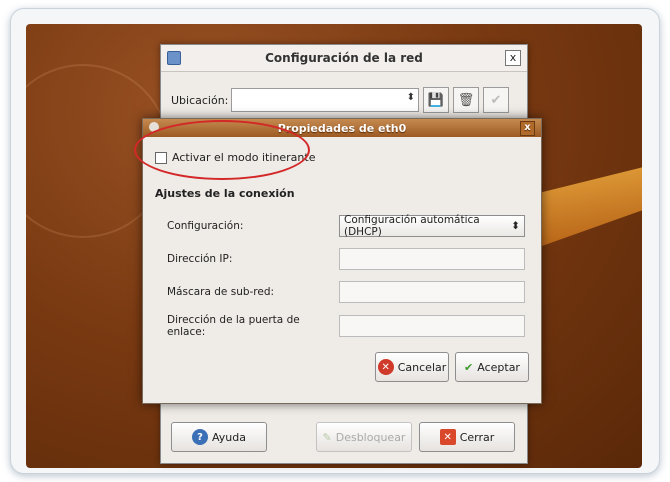 Image resolution: width=670 pixels, height=482 pixels. What do you see at coordinates (469, 367) in the screenshot?
I see `accept-icon: ✔` at bounding box center [469, 367].